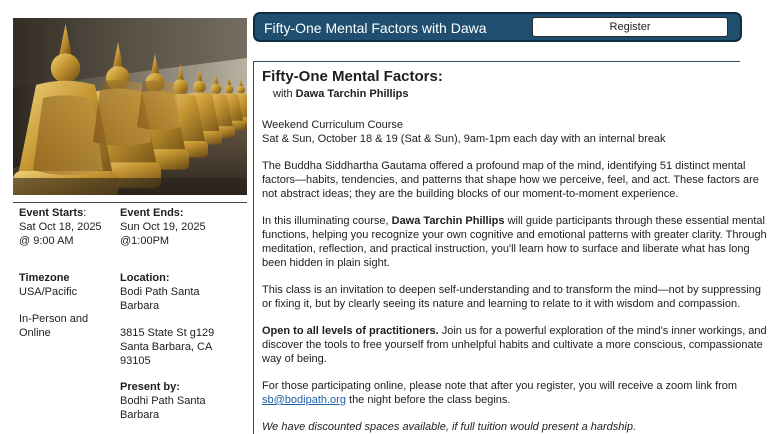 The width and height of the screenshot is (771, 434). What do you see at coordinates (304, 400) in the screenshot?
I see `contact-email-link: sb@bodipath.org` at bounding box center [304, 400].